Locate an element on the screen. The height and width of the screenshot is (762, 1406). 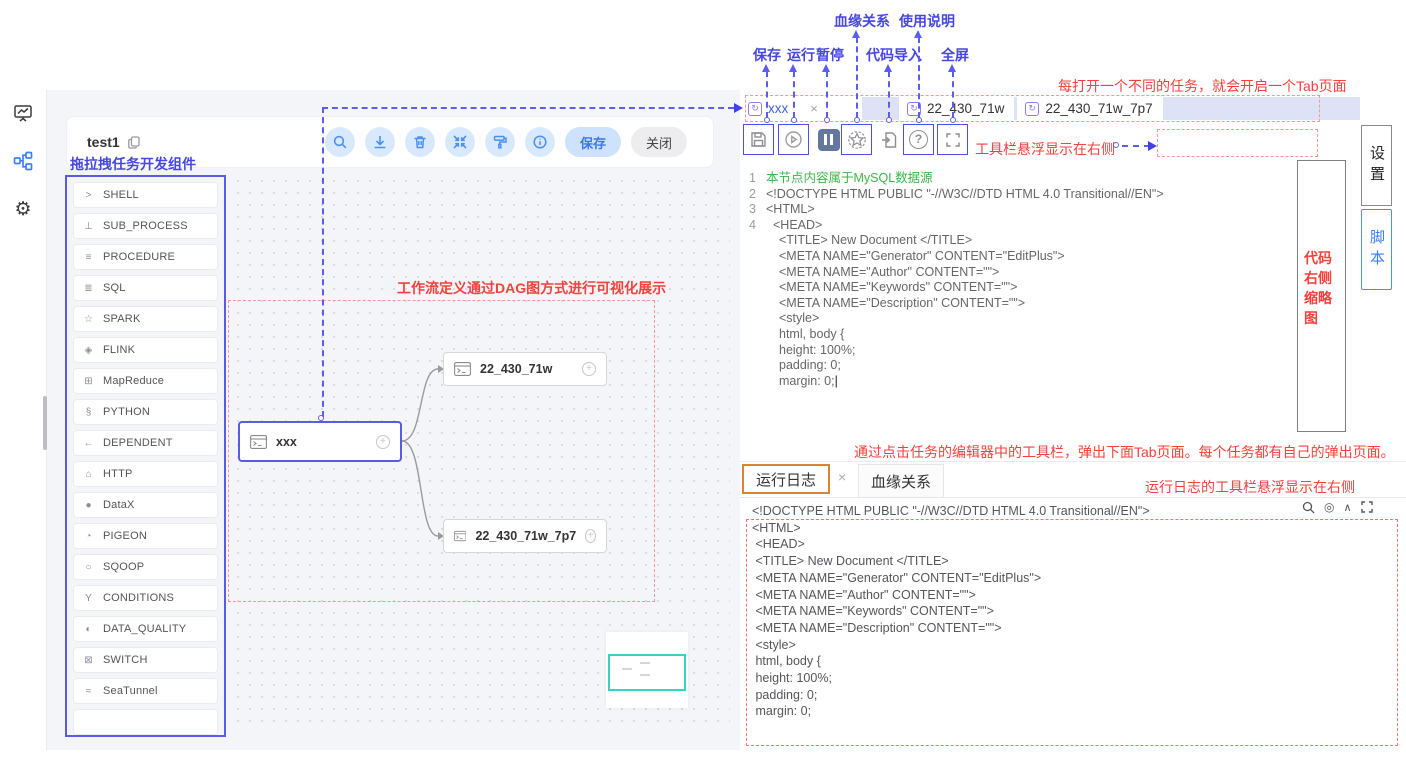
component-icon: ≣ is located at coordinates (88, 288).